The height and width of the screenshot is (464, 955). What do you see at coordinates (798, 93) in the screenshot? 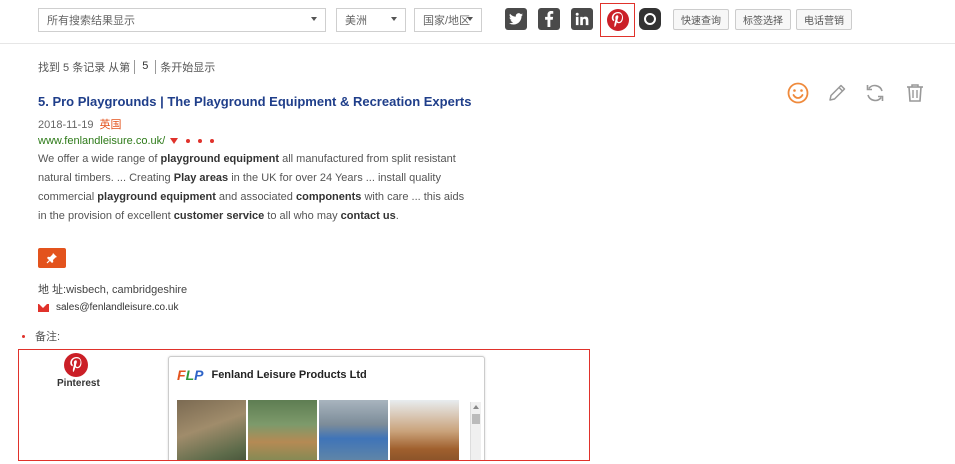
I see `smile-icon` at bounding box center [798, 93].